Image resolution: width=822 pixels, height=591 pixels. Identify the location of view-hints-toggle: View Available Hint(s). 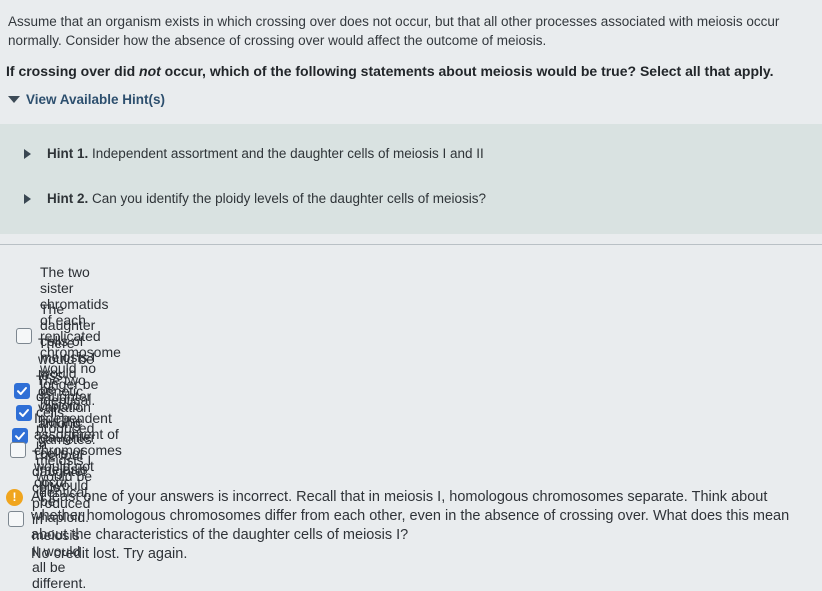
(86, 99).